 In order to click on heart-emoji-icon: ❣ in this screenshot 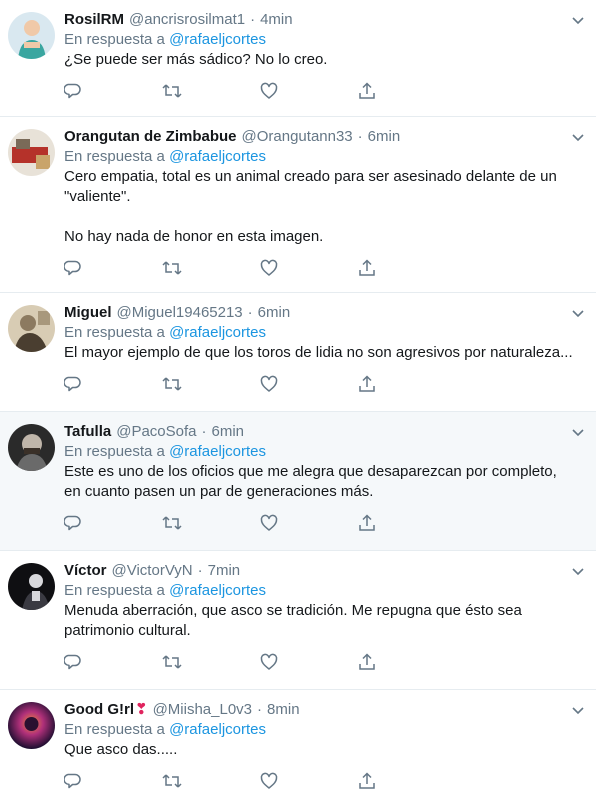, I will do `click(141, 709)`.